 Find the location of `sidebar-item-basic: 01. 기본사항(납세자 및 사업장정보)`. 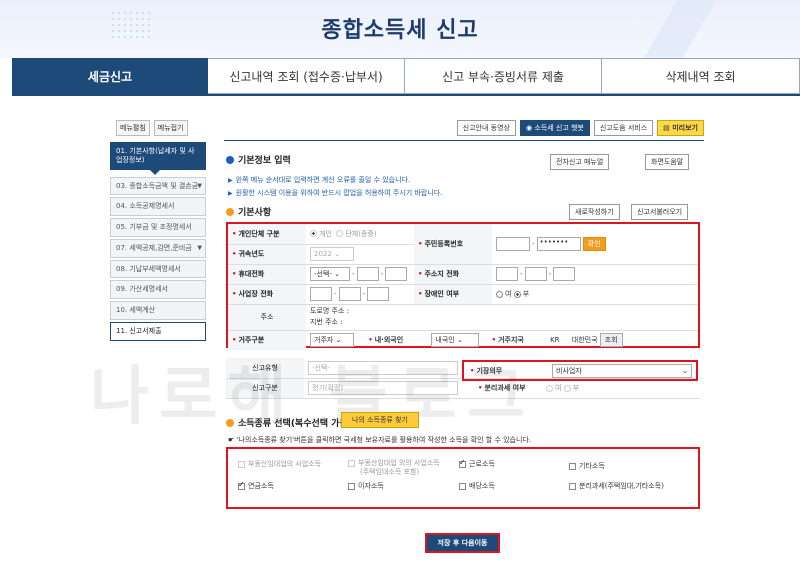

sidebar-item-basic: 01. 기본사항(납세자 및 사업장정보) is located at coordinates (158, 156).